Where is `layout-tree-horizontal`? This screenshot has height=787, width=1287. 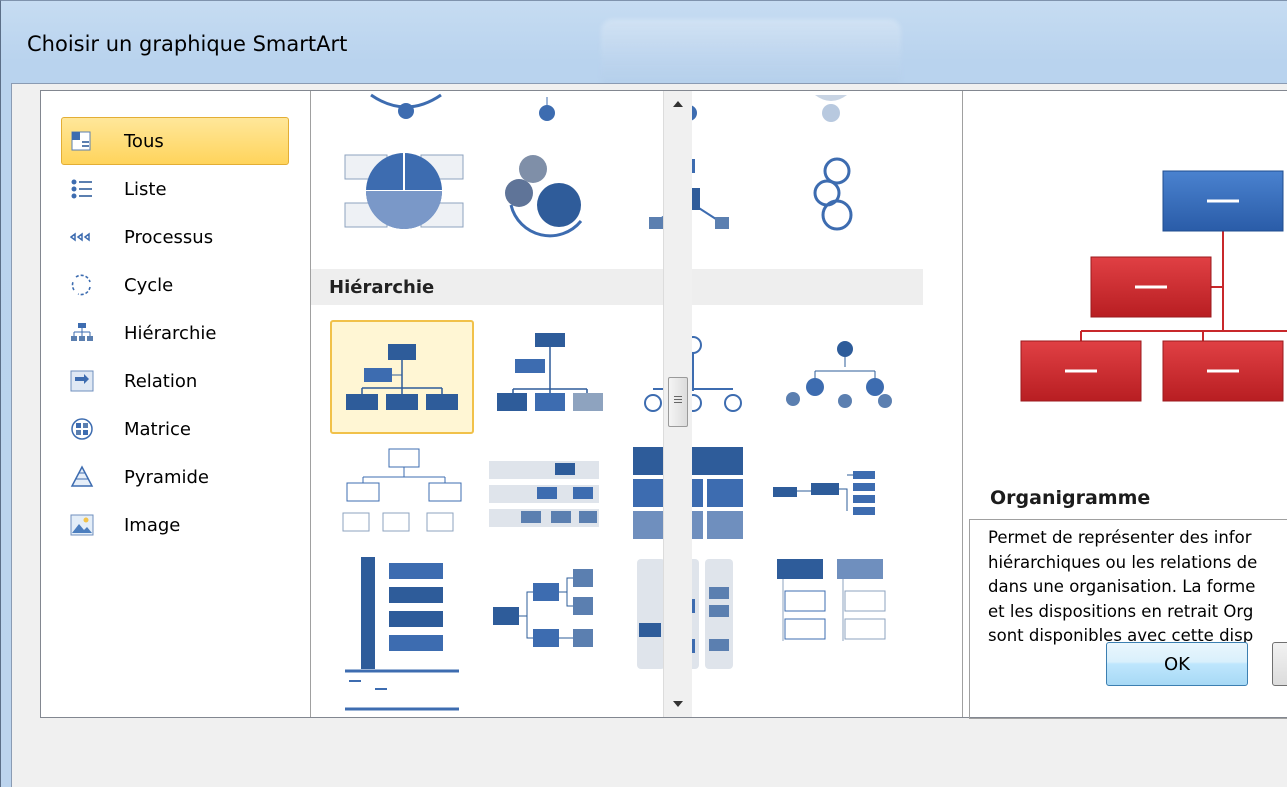
layout-tree-horizontal is located at coordinates (546, 613).